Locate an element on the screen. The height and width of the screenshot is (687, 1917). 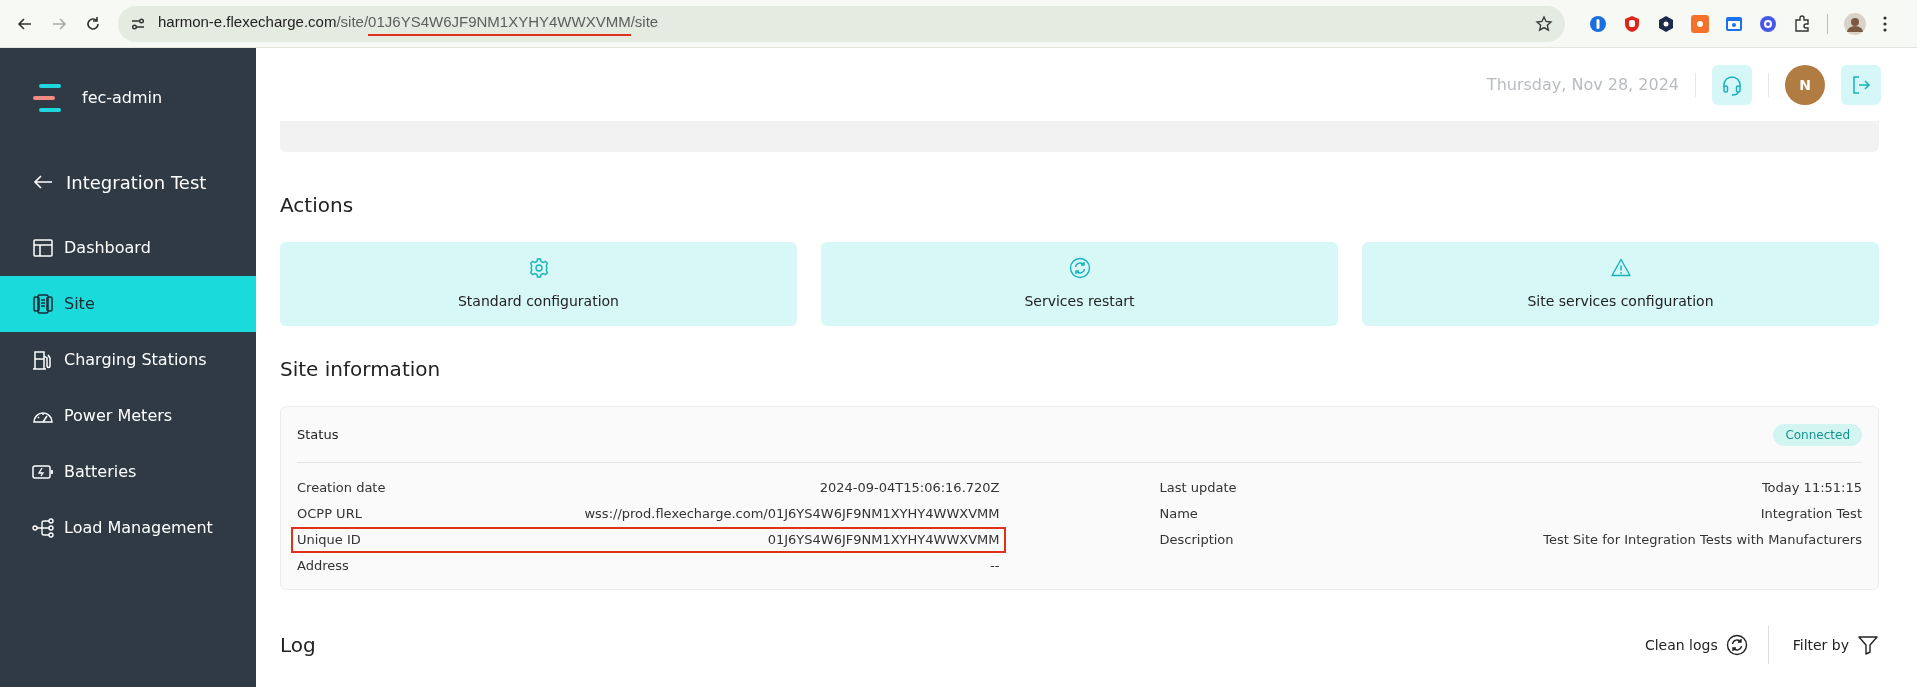
field-value: Today 11:51:15 is located at coordinates (1811, 488).